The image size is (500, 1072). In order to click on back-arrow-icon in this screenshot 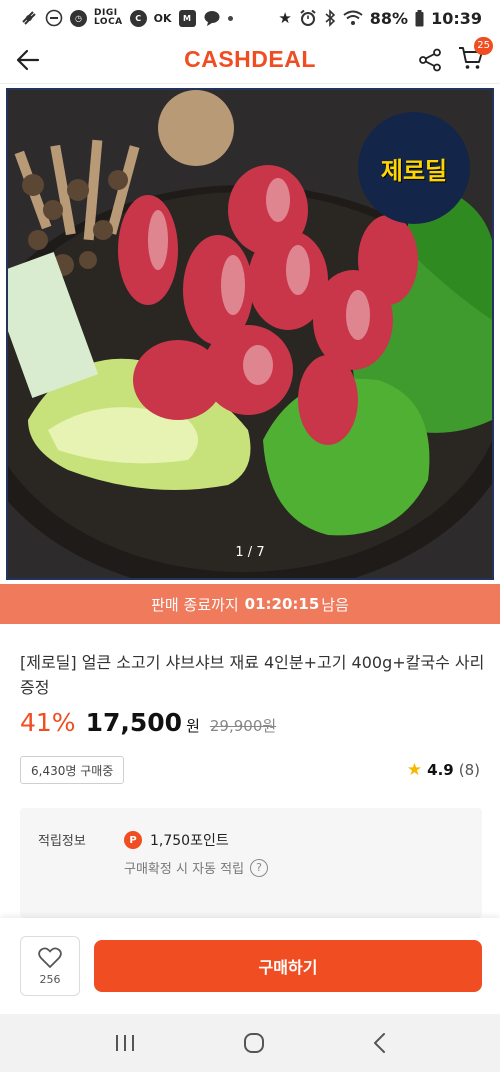, I will do `click(28, 60)`.